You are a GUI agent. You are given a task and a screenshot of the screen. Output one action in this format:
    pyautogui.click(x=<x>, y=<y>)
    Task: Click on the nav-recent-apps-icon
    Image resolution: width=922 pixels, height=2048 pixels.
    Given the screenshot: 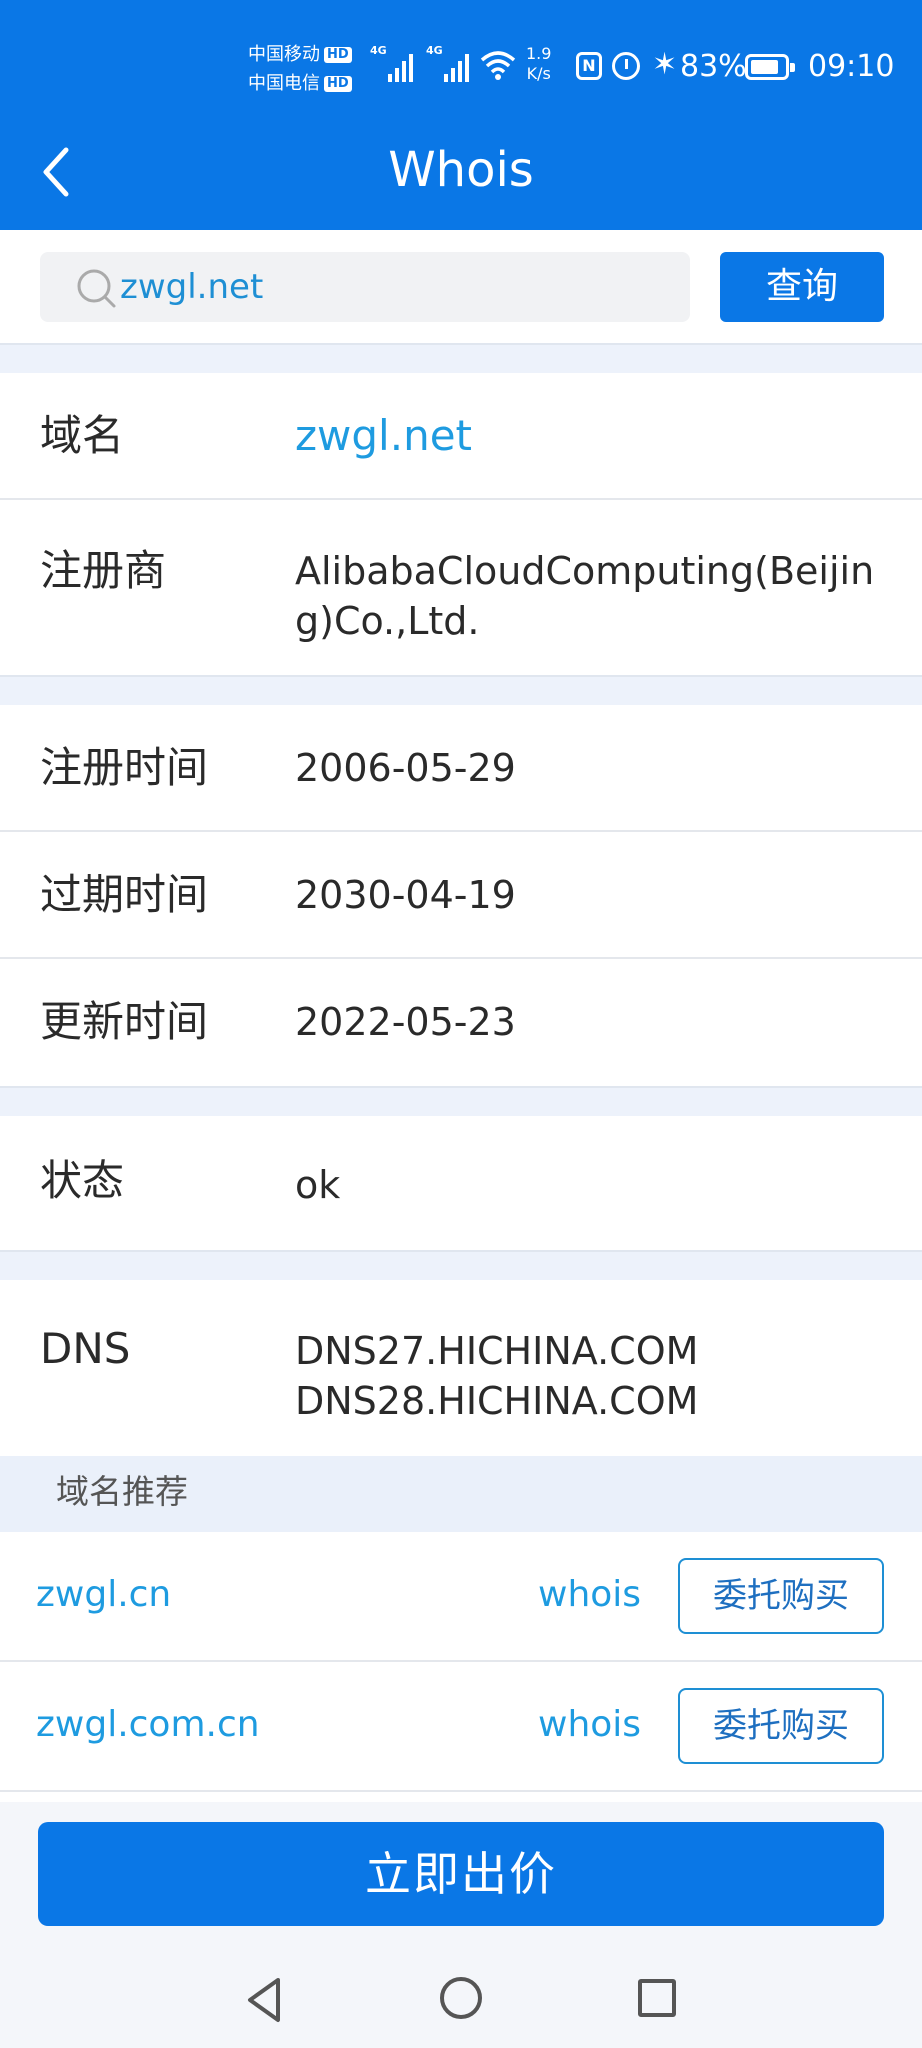 What is the action you would take?
    pyautogui.click(x=657, y=1998)
    